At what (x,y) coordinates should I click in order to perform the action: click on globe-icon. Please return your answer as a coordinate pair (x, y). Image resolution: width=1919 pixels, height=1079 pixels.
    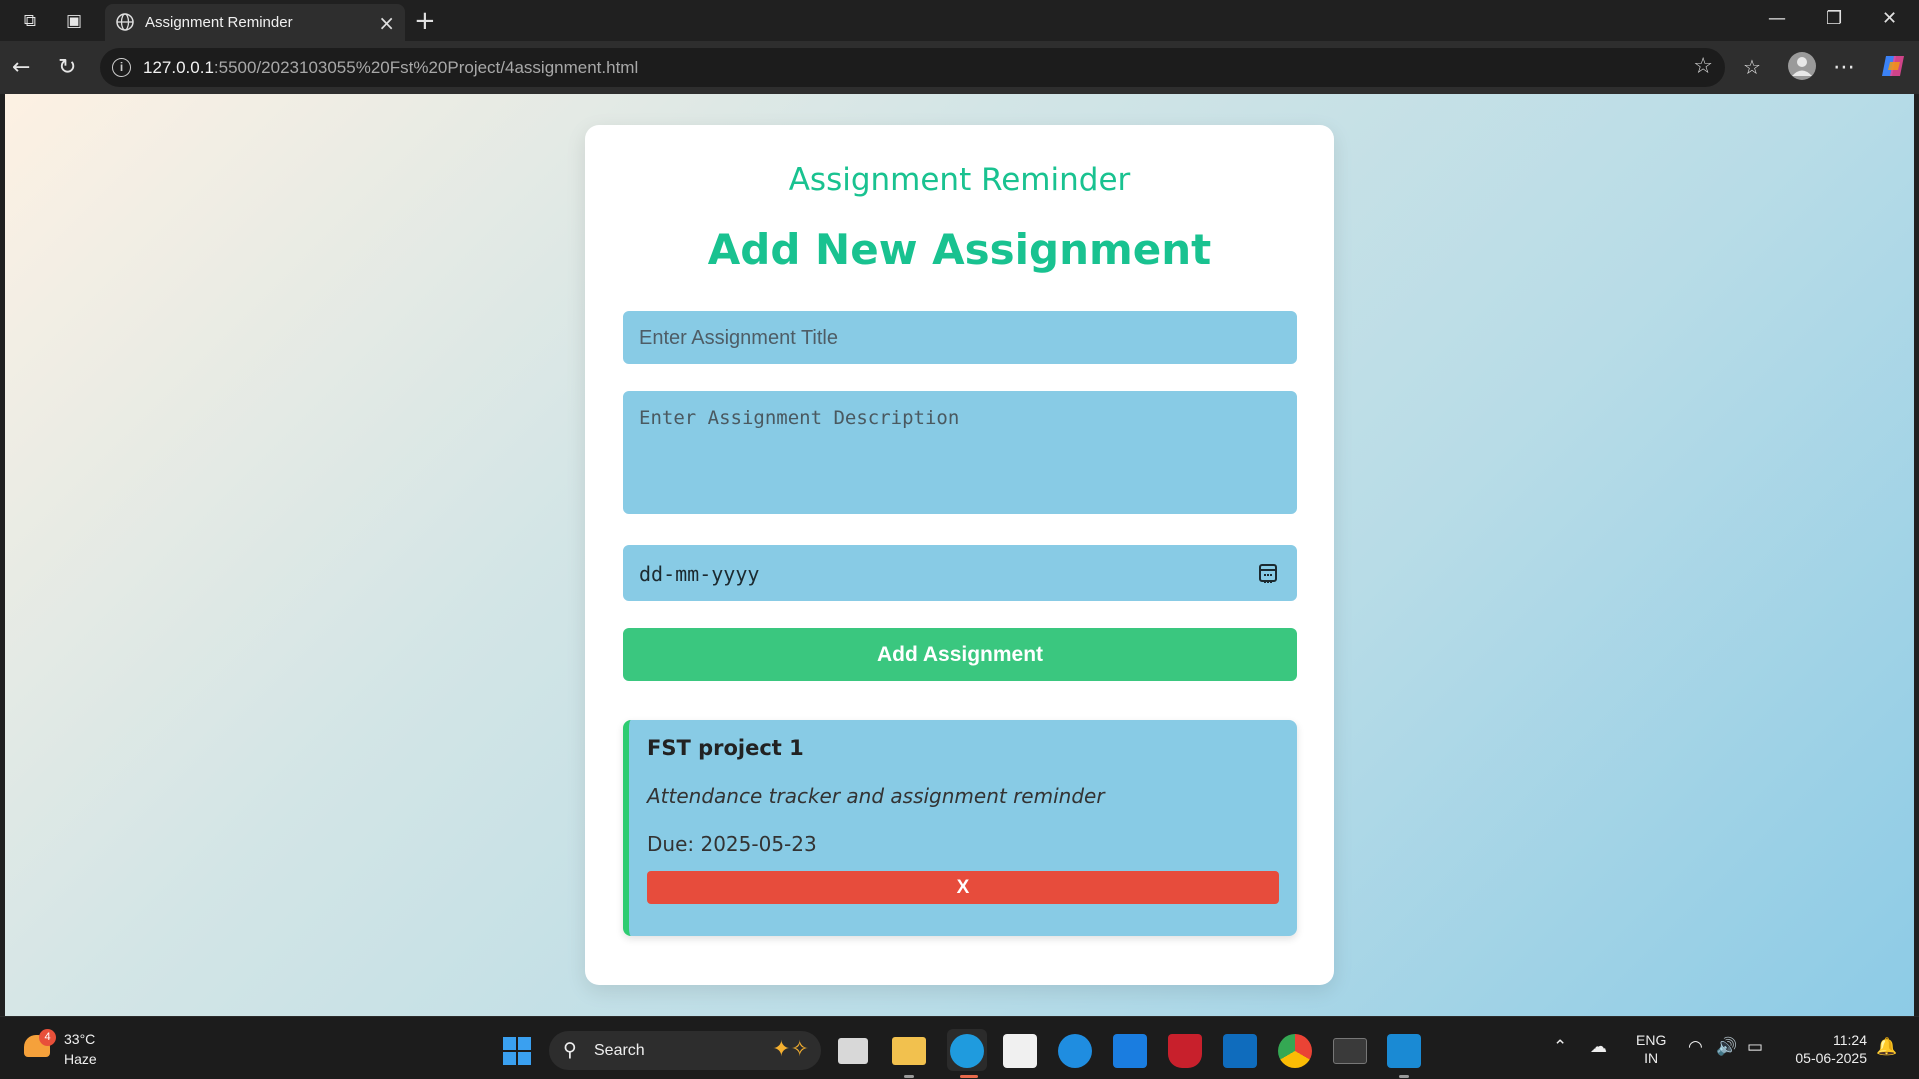
    Looking at the image, I should click on (125, 22).